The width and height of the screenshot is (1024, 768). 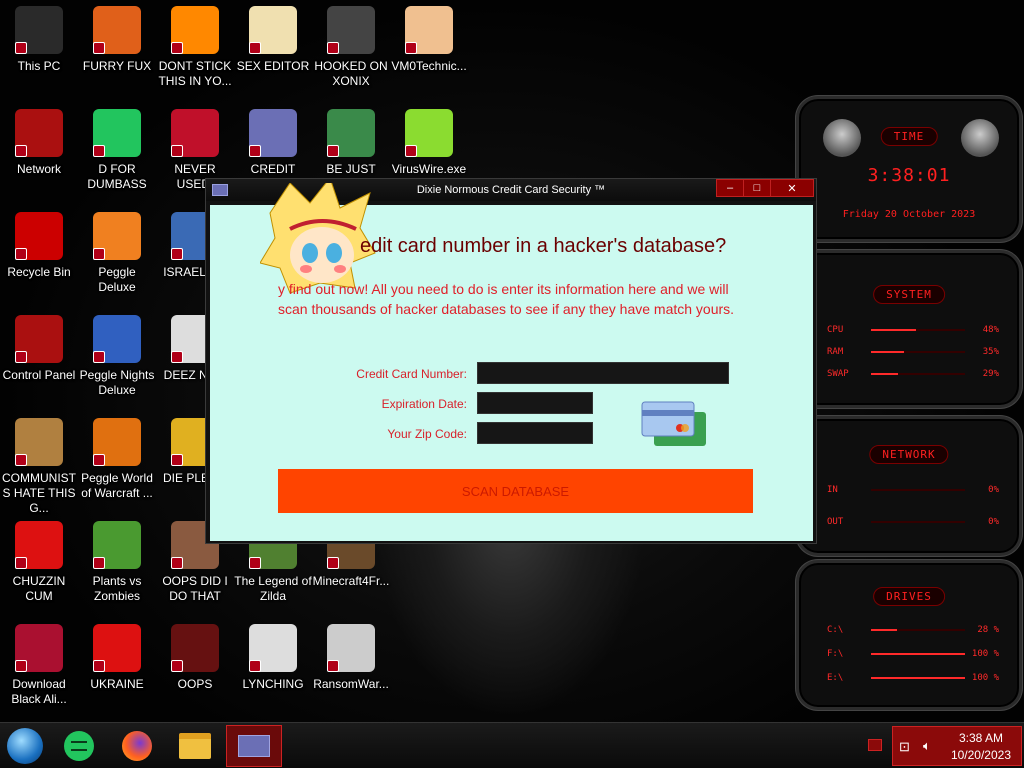 What do you see at coordinates (117, 648) in the screenshot?
I see `radiation-icon` at bounding box center [117, 648].